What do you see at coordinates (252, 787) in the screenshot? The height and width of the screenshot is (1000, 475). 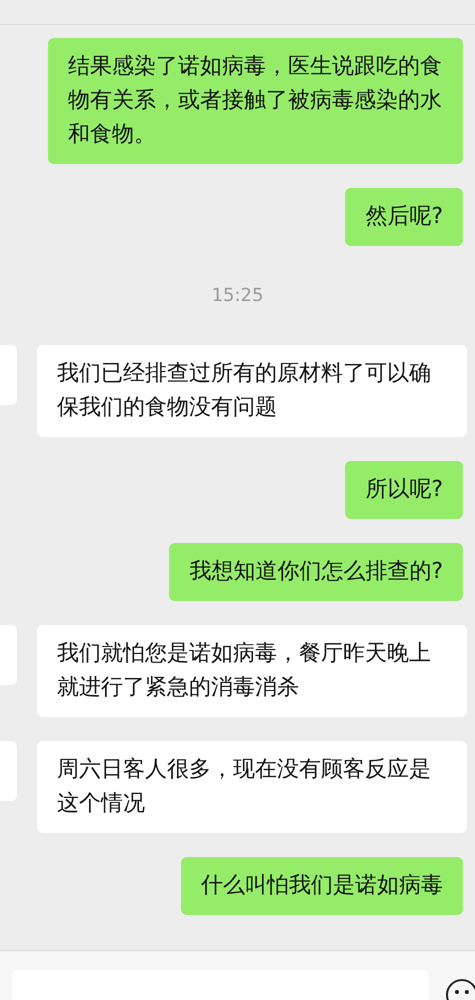 I see `received-message-bubble: 周六日客人很多，现在没有顾客反应是这个情况` at bounding box center [252, 787].